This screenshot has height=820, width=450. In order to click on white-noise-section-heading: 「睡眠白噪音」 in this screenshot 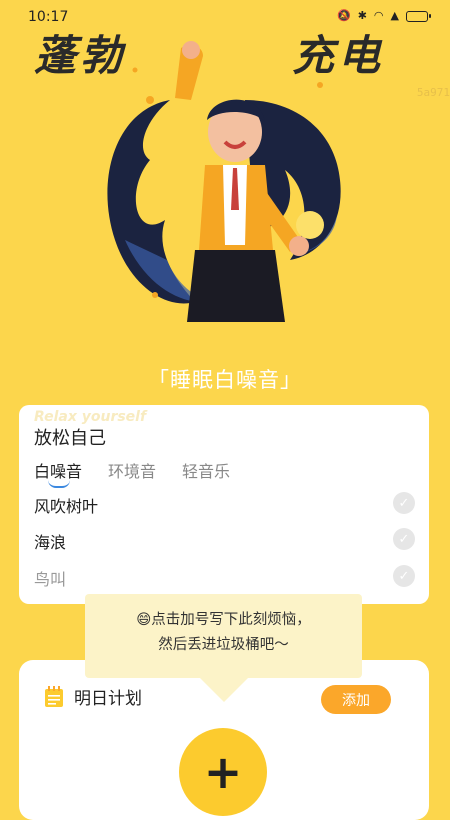, I will do `click(225, 380)`.